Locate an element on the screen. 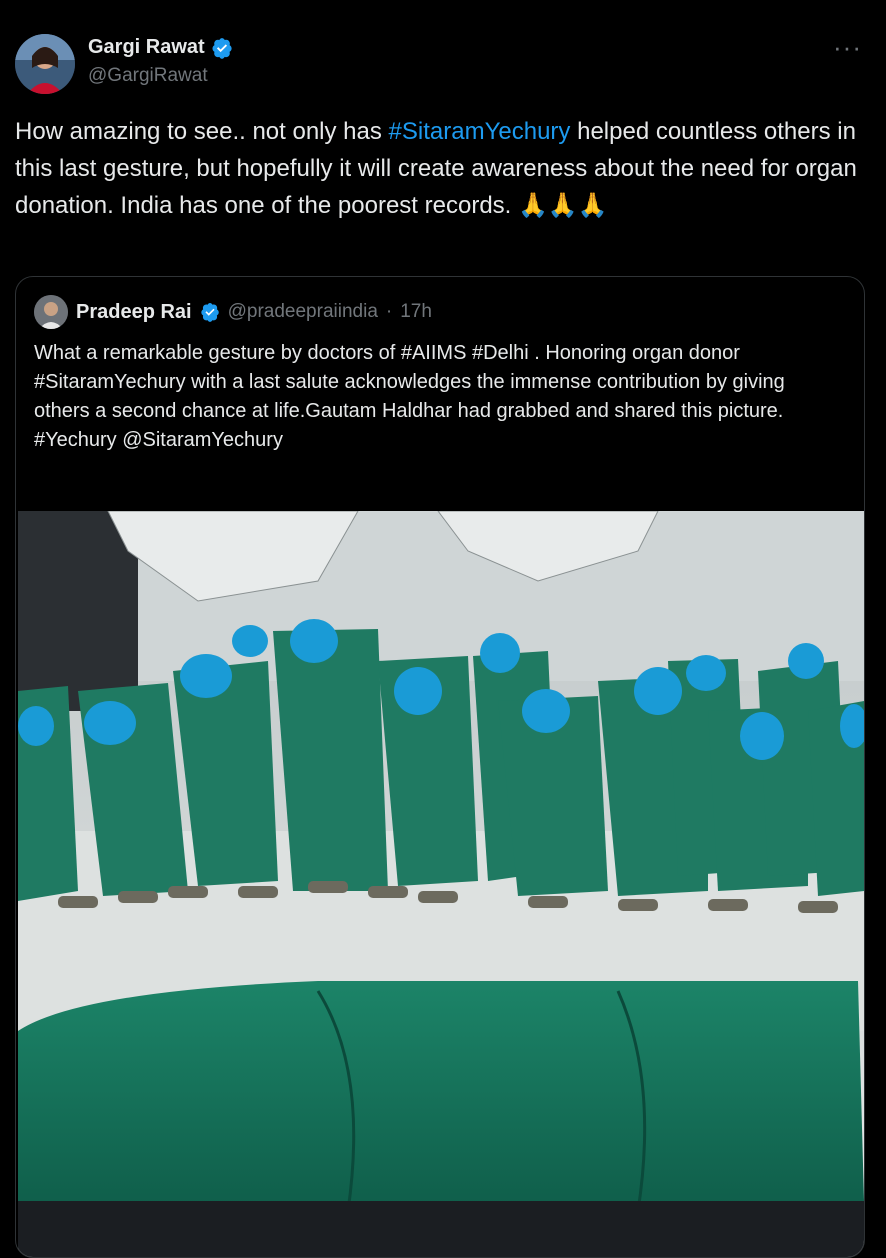 The height and width of the screenshot is (1258, 886). hashtag-link: #SitaramYechury is located at coordinates (480, 131).